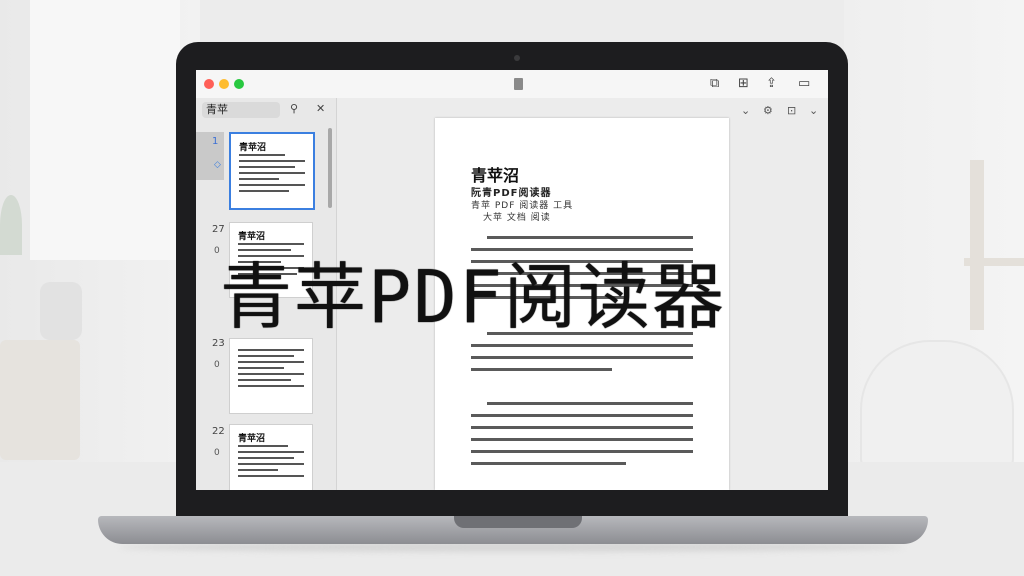 The width and height of the screenshot is (1024, 576). What do you see at coordinates (512, 84) in the screenshot?
I see `title-bar: ⧉ ⊞ ⇪ ▭` at bounding box center [512, 84].